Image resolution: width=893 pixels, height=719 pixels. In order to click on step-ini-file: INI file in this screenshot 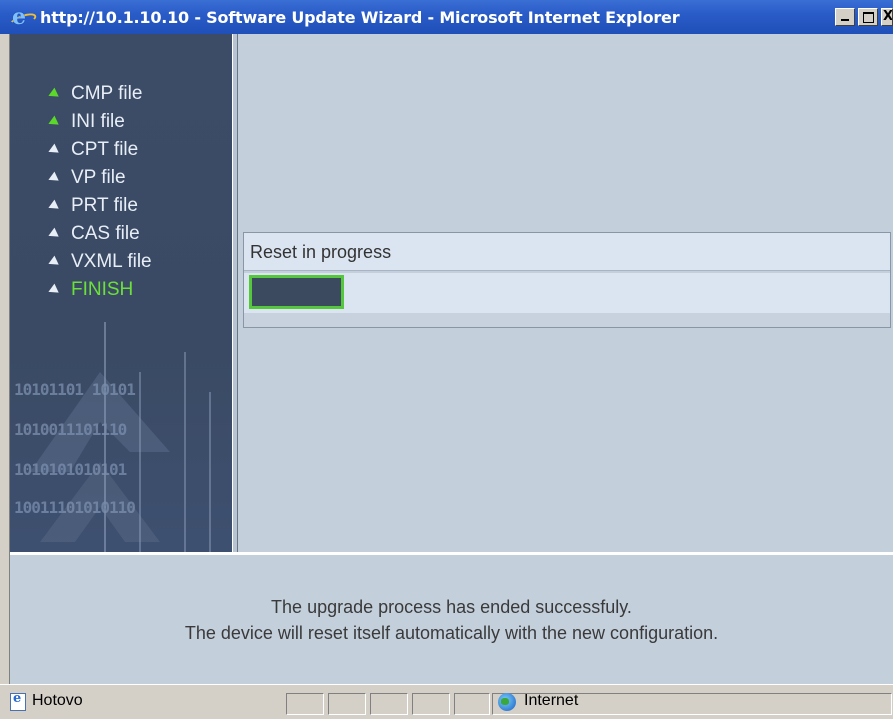, I will do `click(99, 122)`.